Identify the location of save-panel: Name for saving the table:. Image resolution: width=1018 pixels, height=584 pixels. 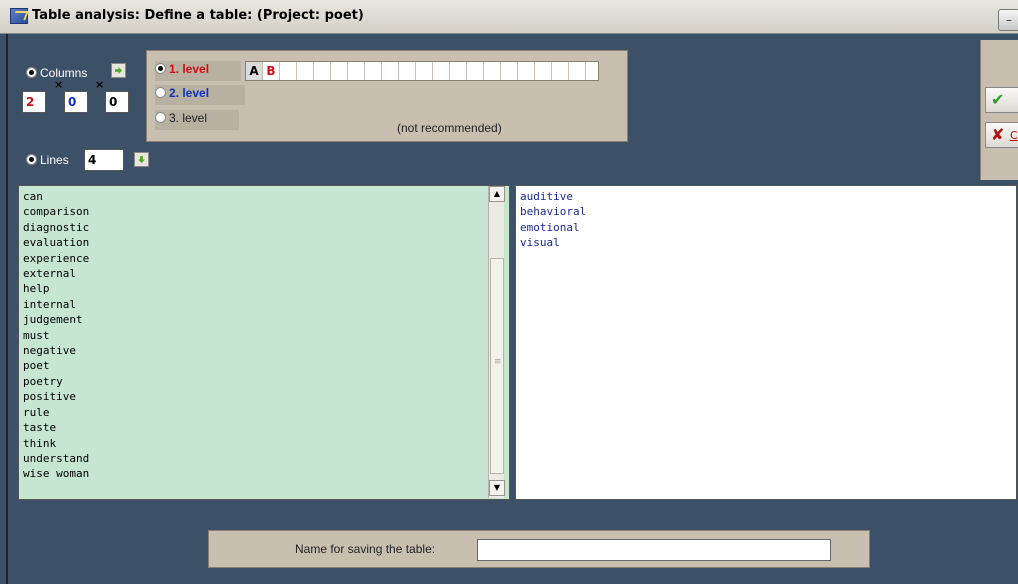
(539, 549).